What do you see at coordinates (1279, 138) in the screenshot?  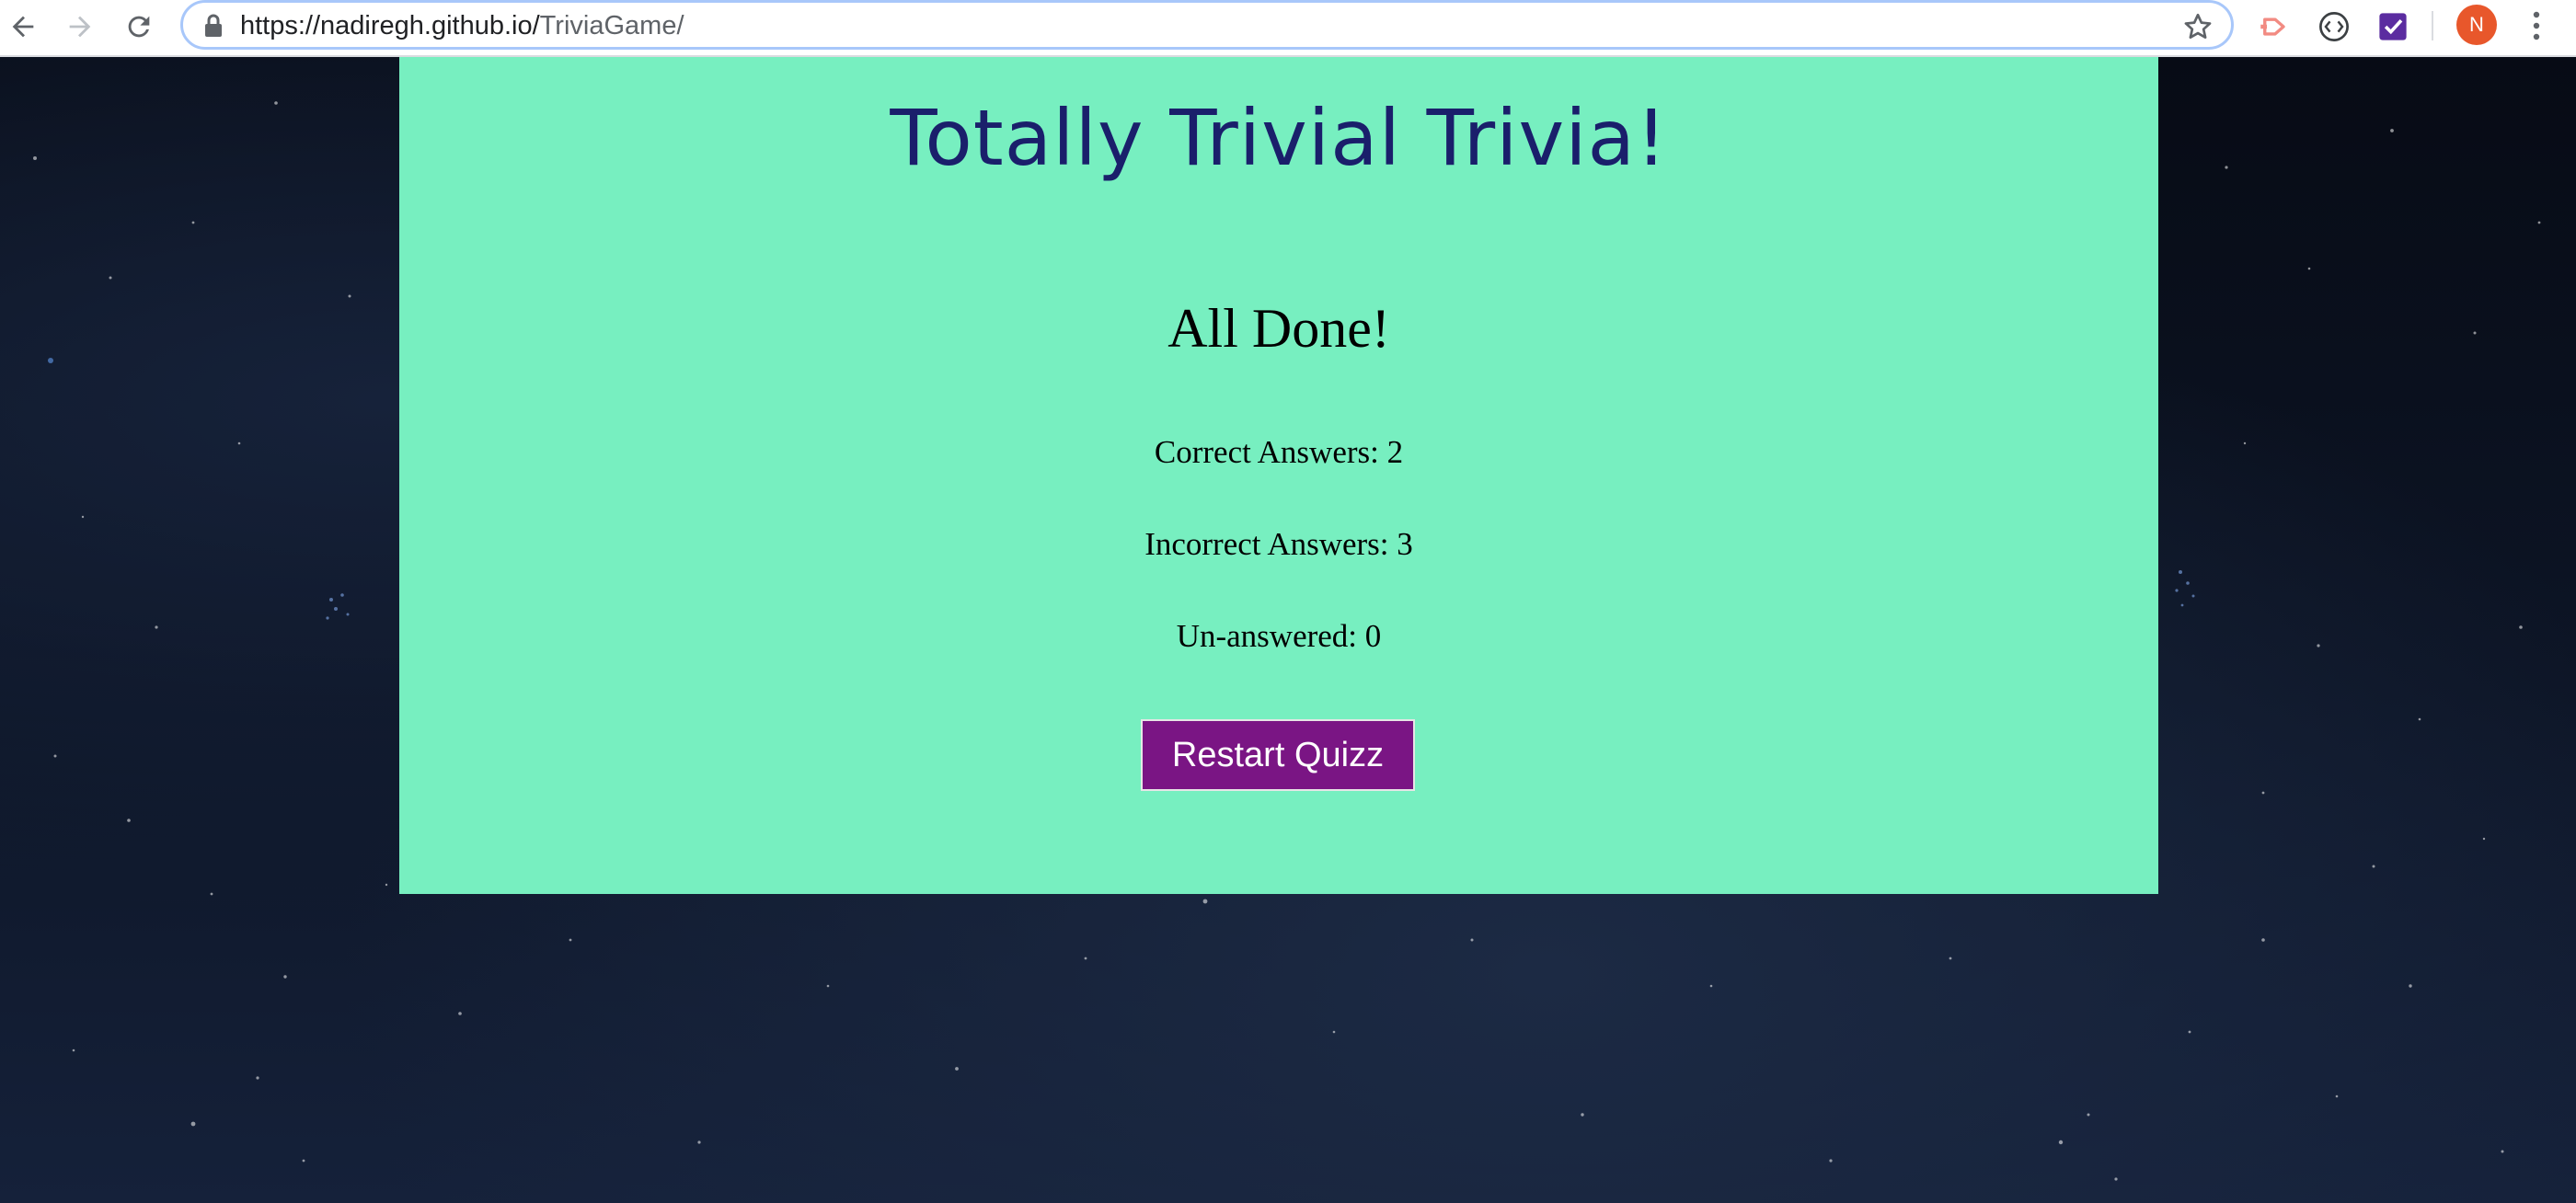 I see `game-title: Totally Trivial Trivia!` at bounding box center [1279, 138].